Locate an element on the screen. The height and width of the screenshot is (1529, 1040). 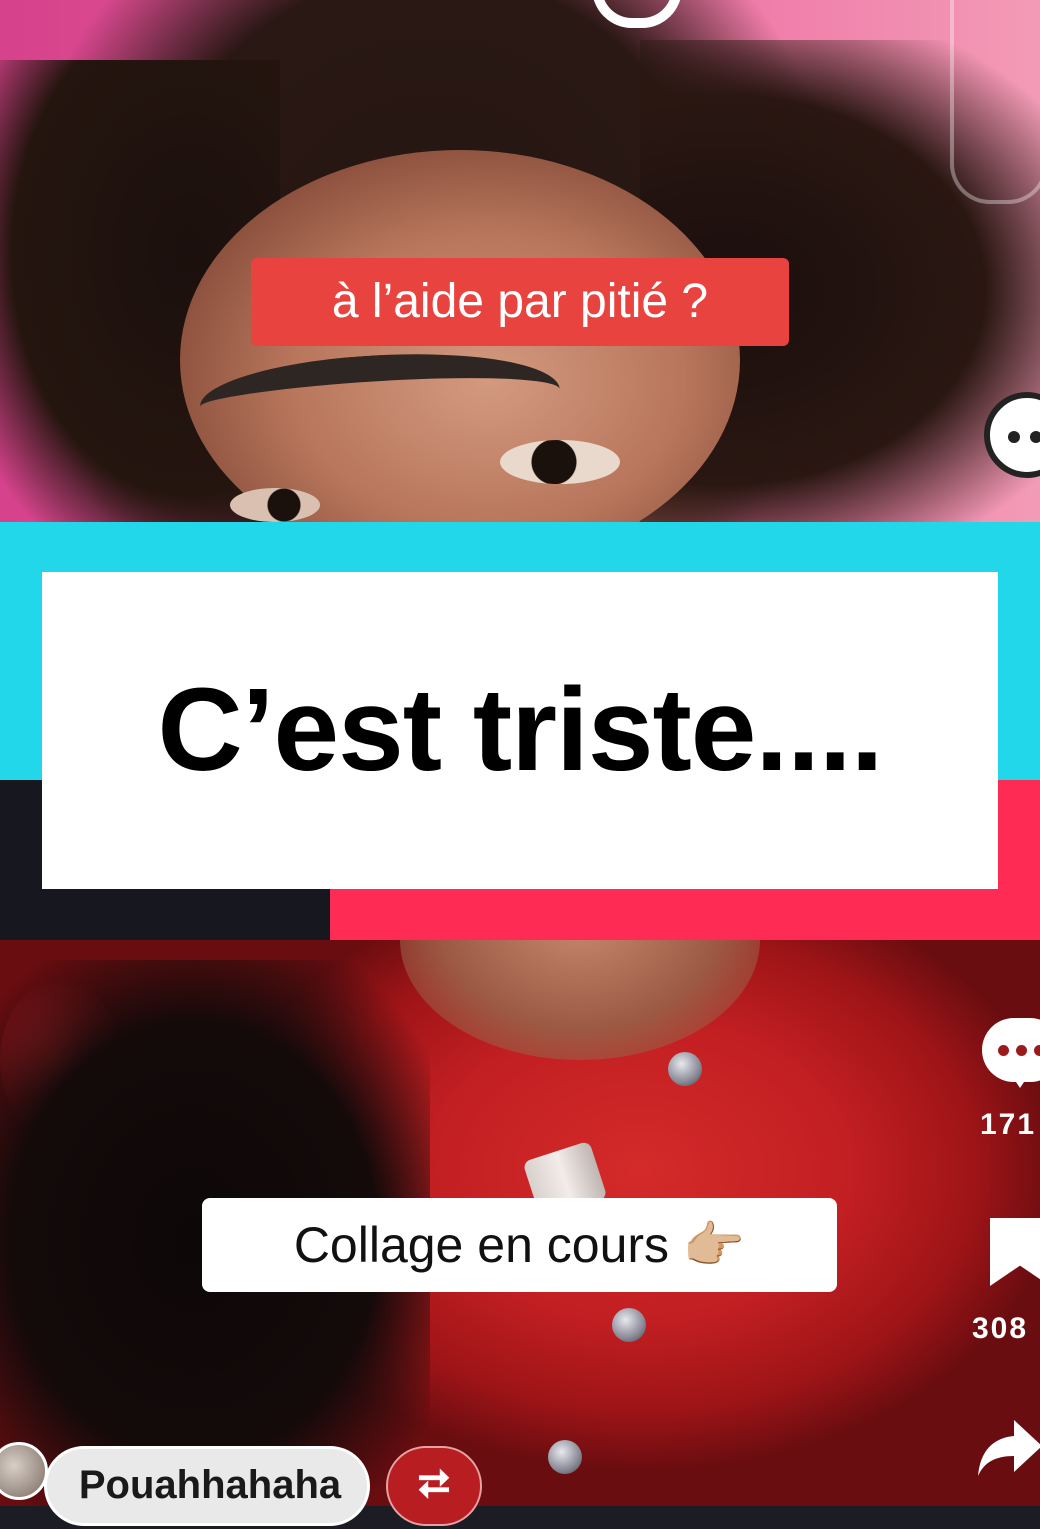
face-image is located at coordinates (580, 1000).